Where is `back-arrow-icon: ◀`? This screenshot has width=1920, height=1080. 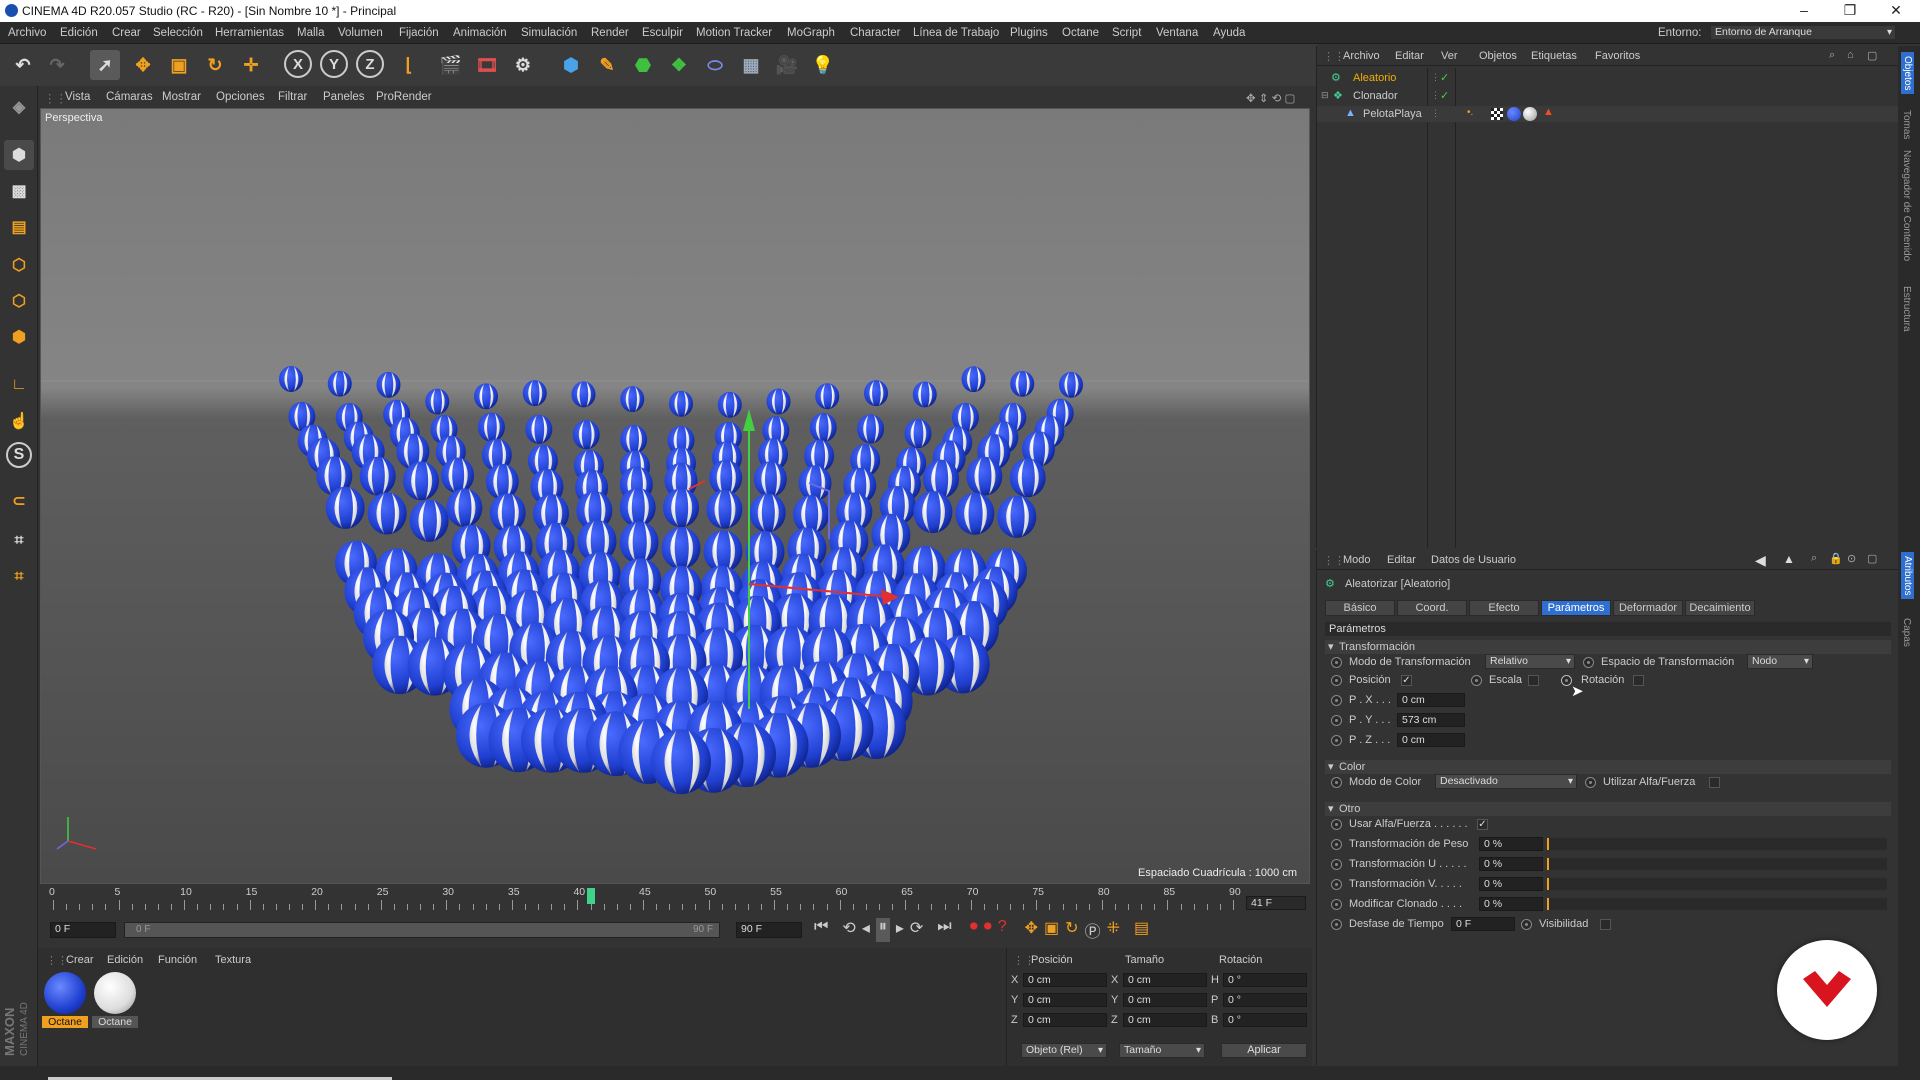 back-arrow-icon: ◀ is located at coordinates (1760, 560).